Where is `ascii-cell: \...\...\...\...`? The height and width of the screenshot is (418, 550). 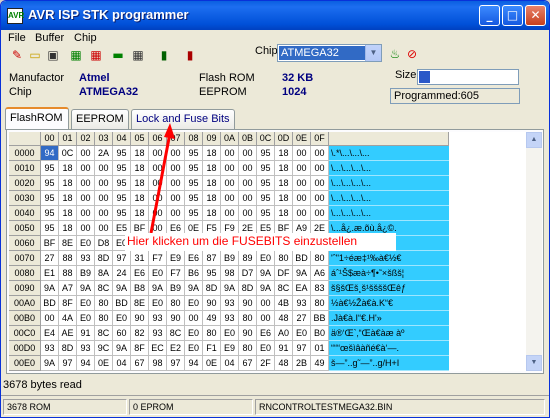 ascii-cell: \...\...\...\... is located at coordinates (389, 183).